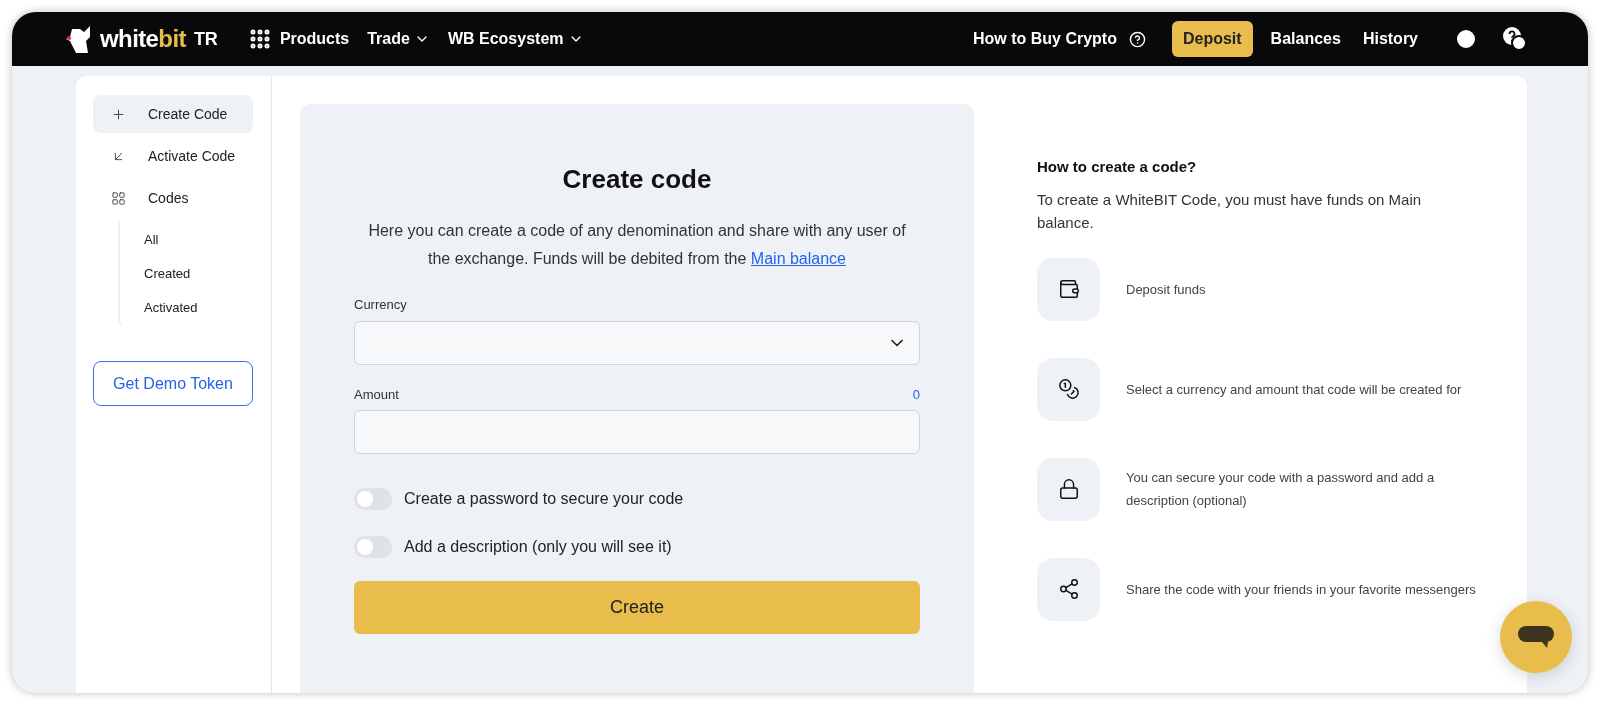 The width and height of the screenshot is (1600, 705). I want to click on step-text: You can secure your code with a password and add a description (optional), so click(1281, 489).